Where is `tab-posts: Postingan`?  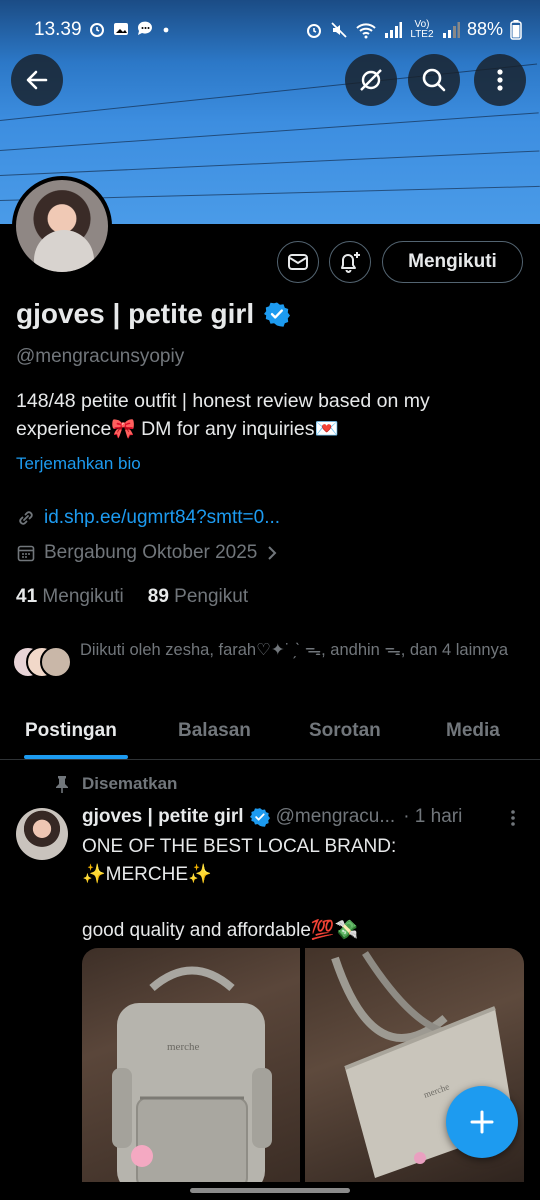
tab-posts: Postingan is located at coordinates (71, 731).